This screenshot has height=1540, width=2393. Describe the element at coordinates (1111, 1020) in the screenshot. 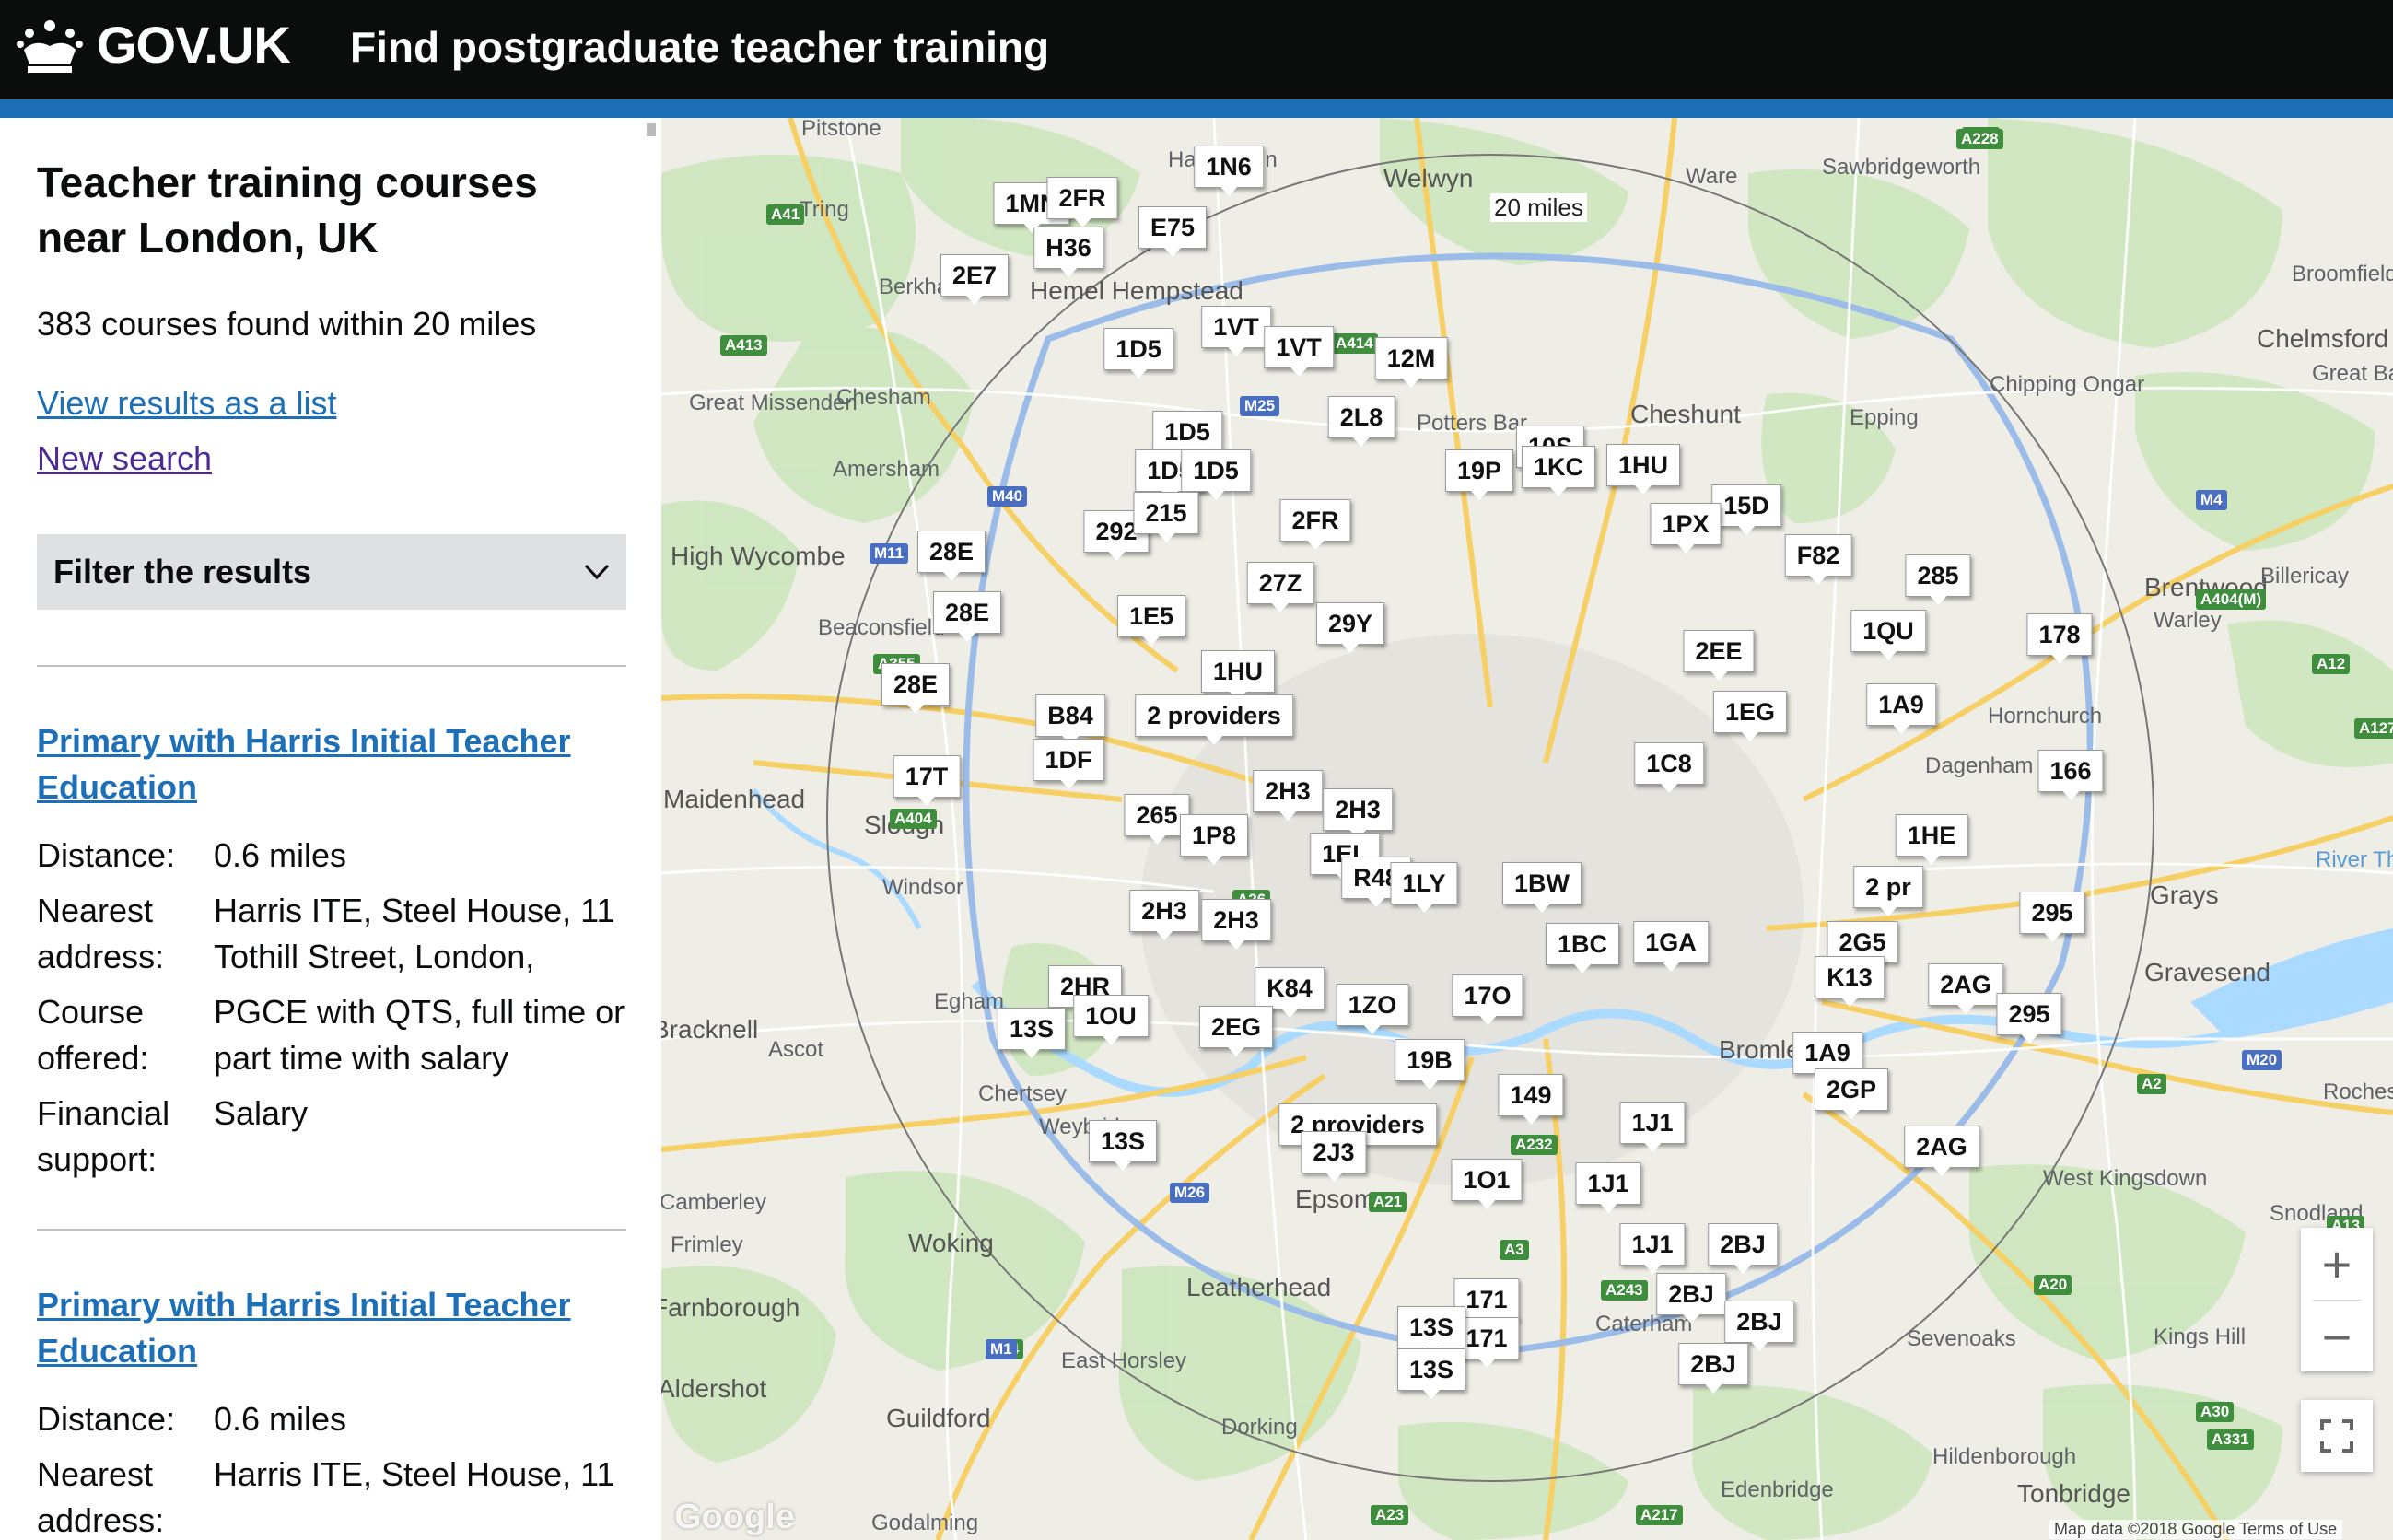

I see `map-marker: 1OU` at that location.